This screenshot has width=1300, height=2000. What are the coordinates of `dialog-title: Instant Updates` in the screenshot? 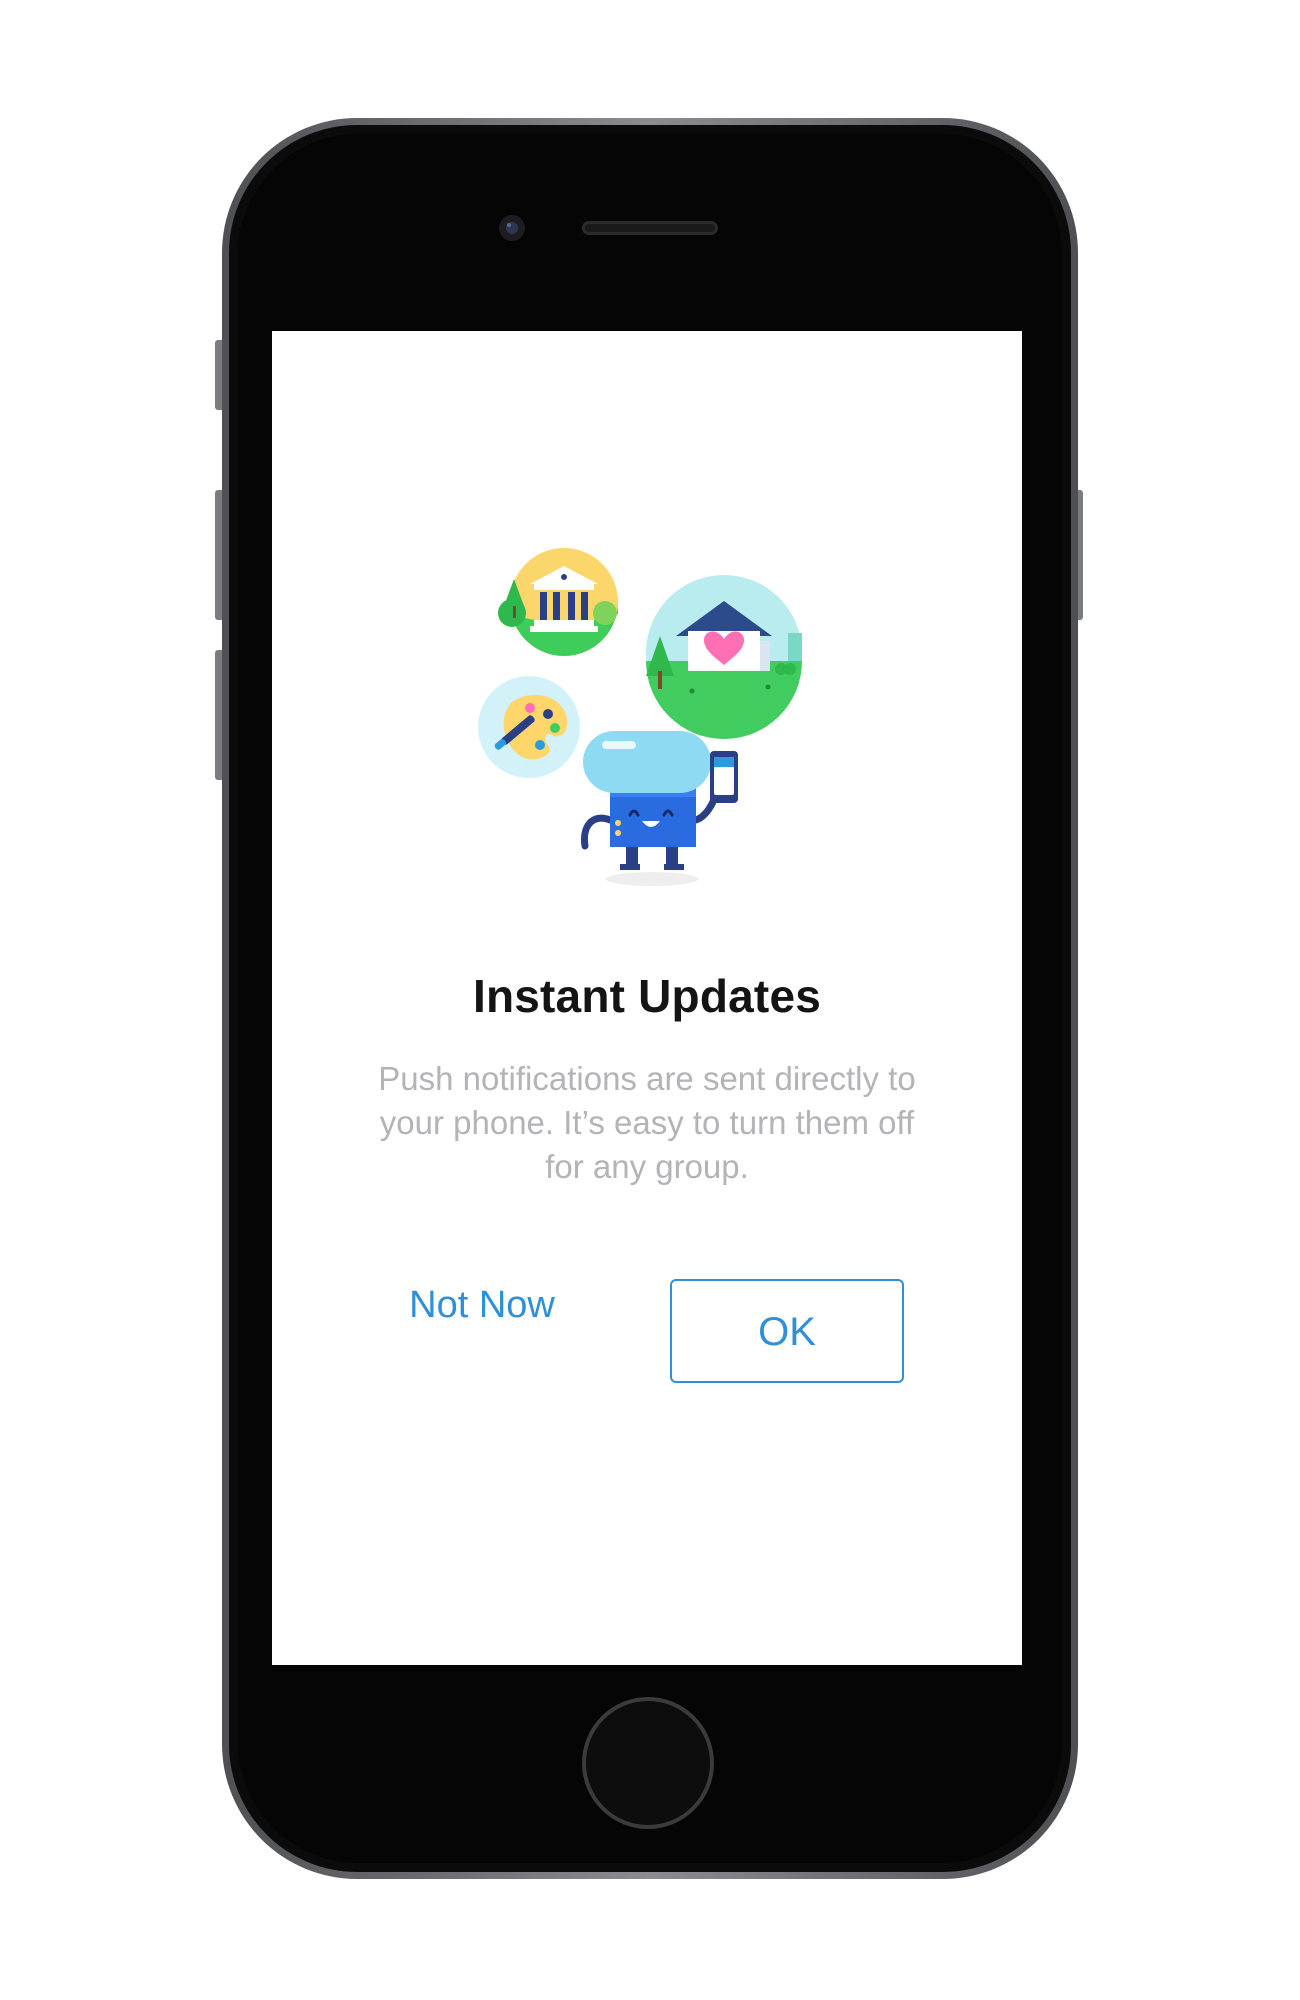 It's located at (647, 996).